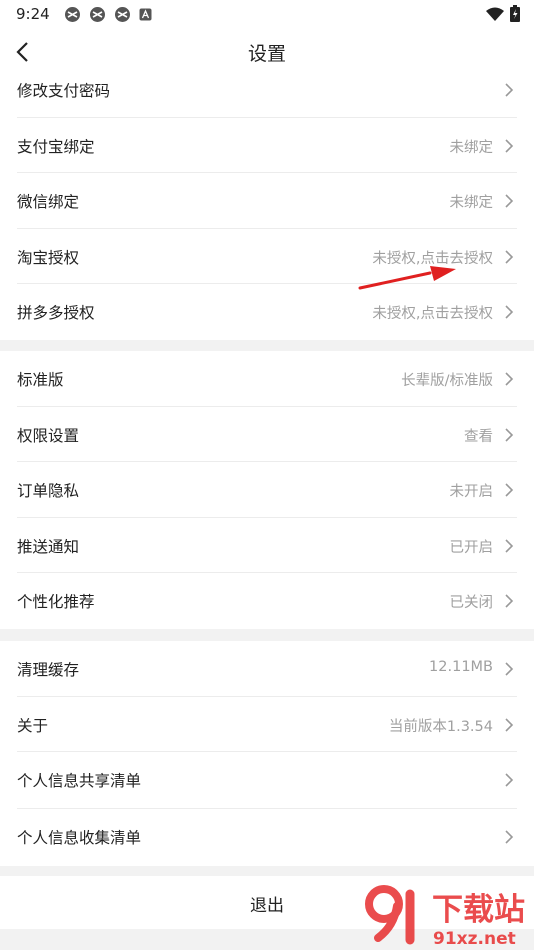 The image size is (534, 950). I want to click on settings-row-edition: 标准版 长辈版/标准版, so click(267, 379).